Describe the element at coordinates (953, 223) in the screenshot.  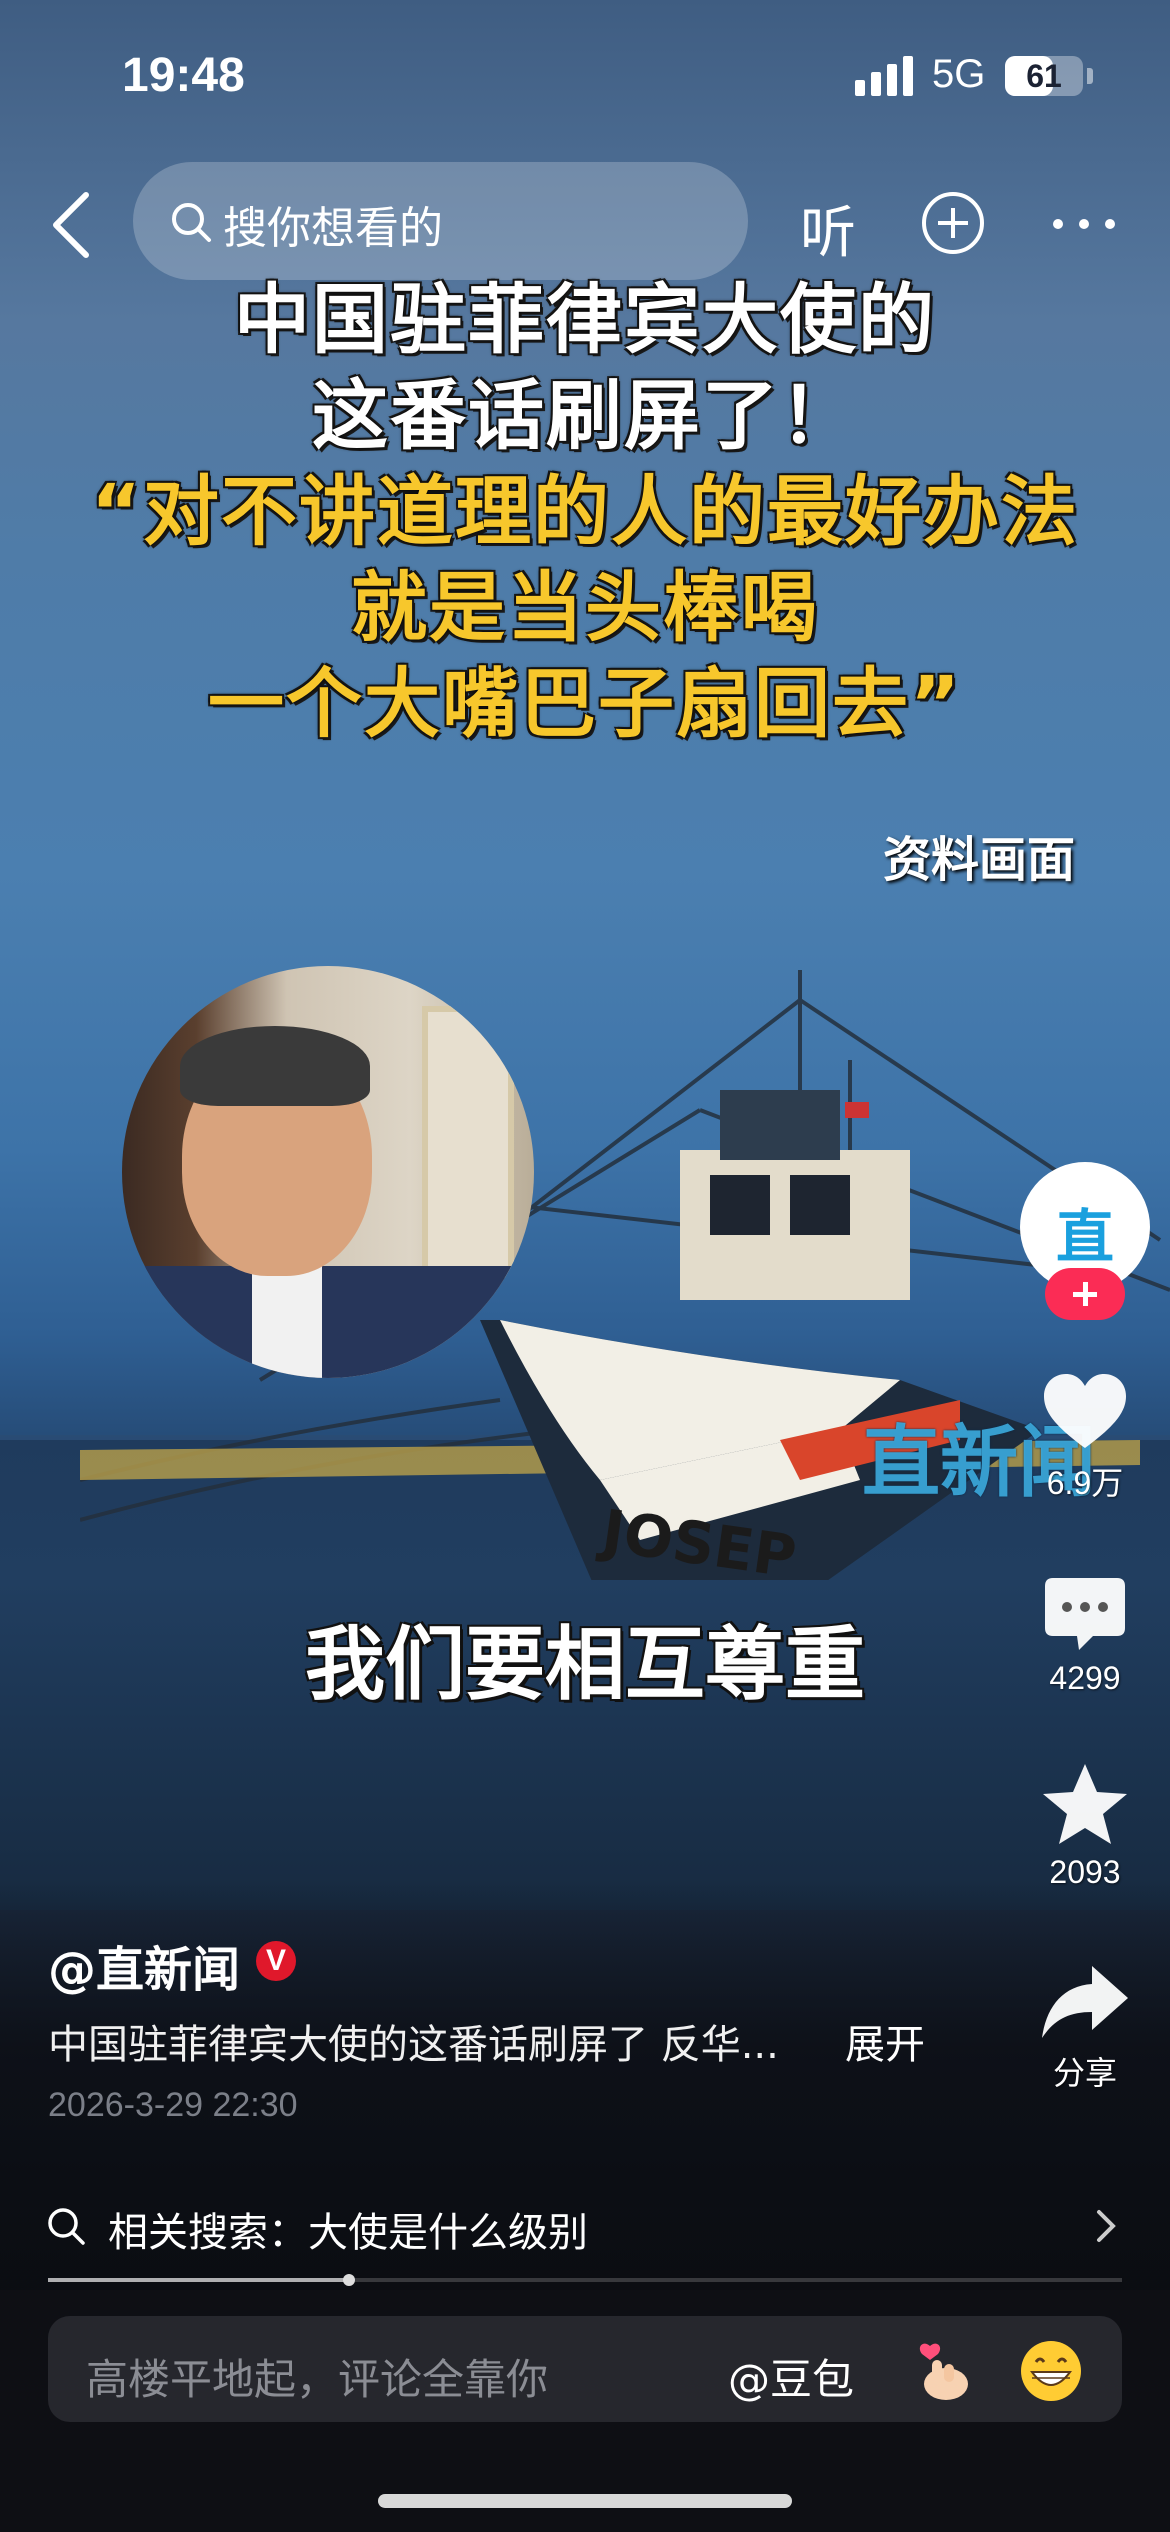
I see `add-circle-icon` at that location.